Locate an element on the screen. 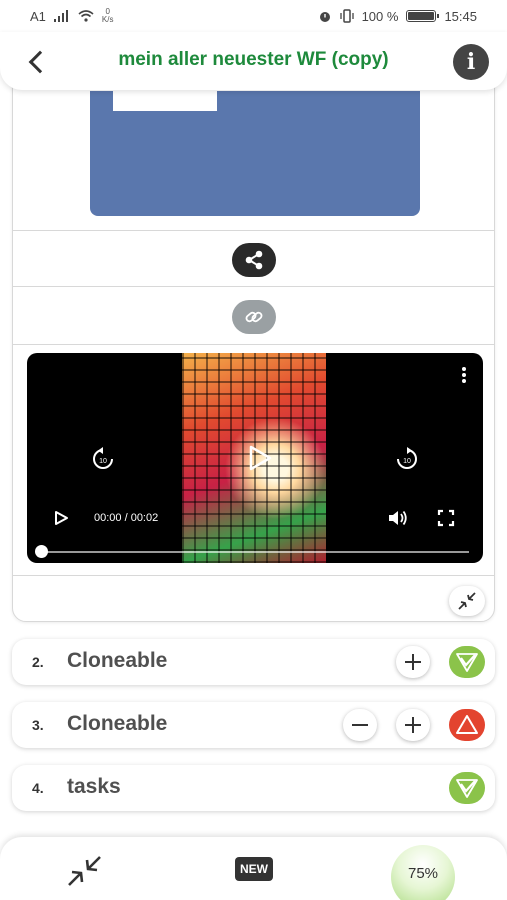 The image size is (507, 900). minus-icon is located at coordinates (360, 725).